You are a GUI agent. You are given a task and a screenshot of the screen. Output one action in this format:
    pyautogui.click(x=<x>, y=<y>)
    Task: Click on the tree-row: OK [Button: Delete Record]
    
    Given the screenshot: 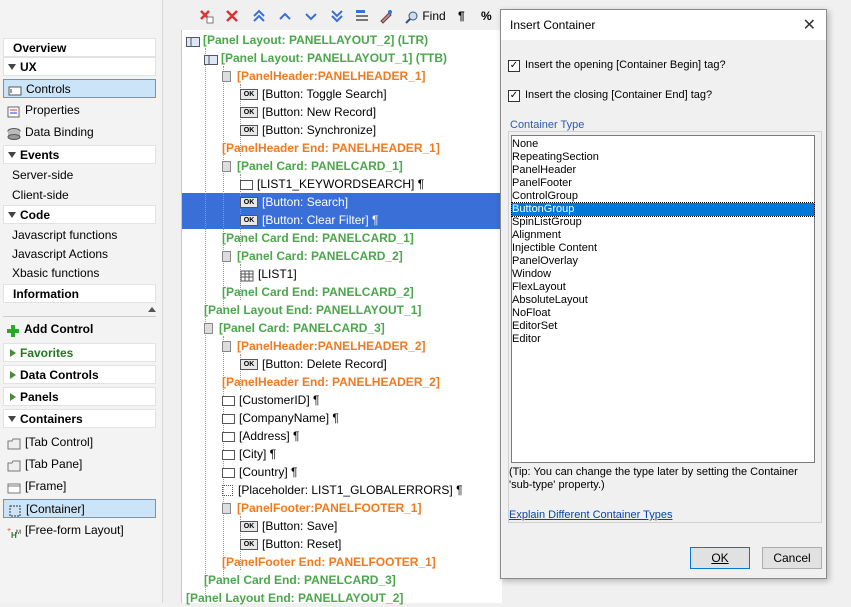 What is the action you would take?
    pyautogui.click(x=313, y=364)
    